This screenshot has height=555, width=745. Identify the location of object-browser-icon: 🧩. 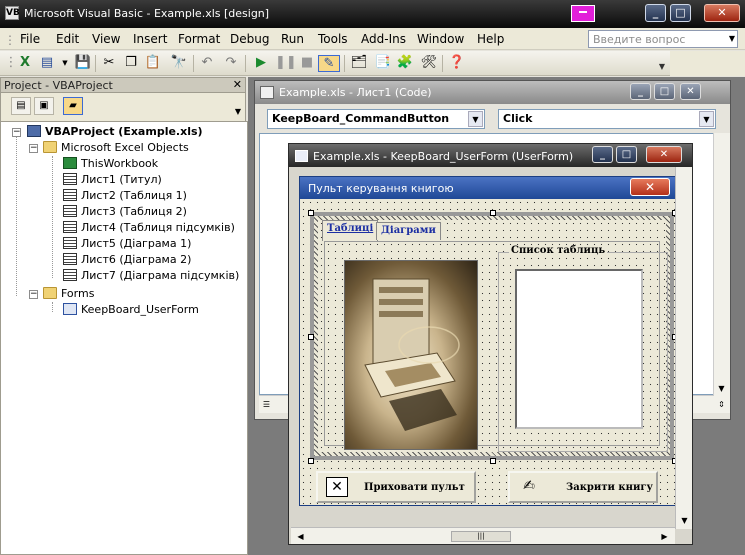
(405, 63).